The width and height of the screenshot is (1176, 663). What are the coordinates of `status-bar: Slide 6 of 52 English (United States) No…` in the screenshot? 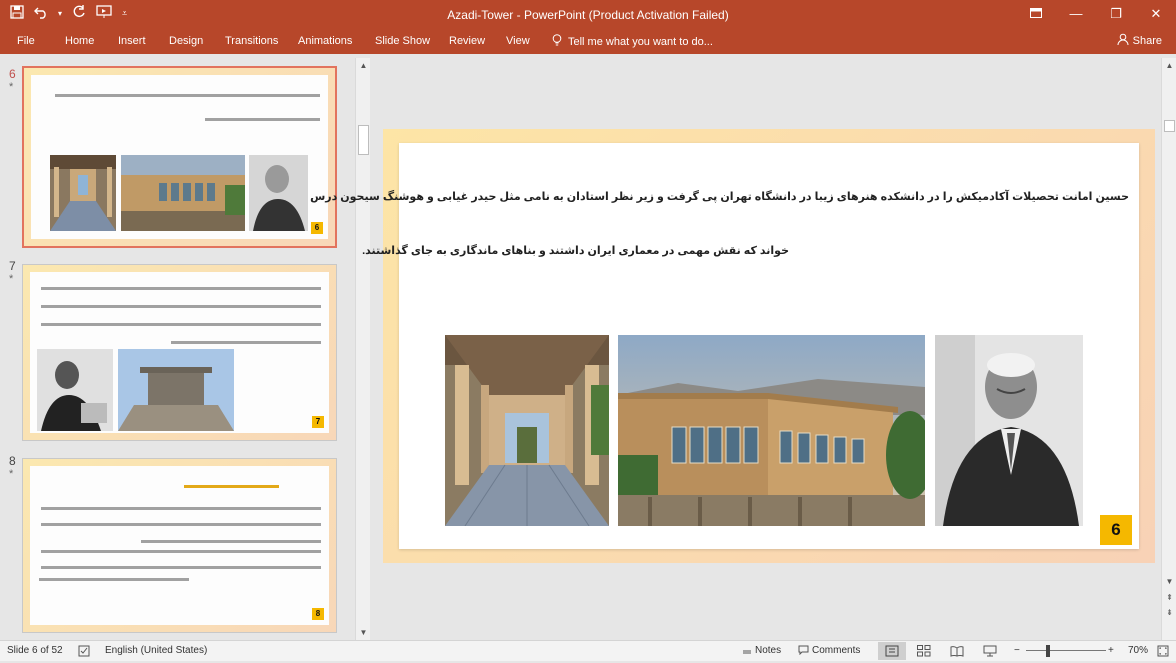 It's located at (588, 650).